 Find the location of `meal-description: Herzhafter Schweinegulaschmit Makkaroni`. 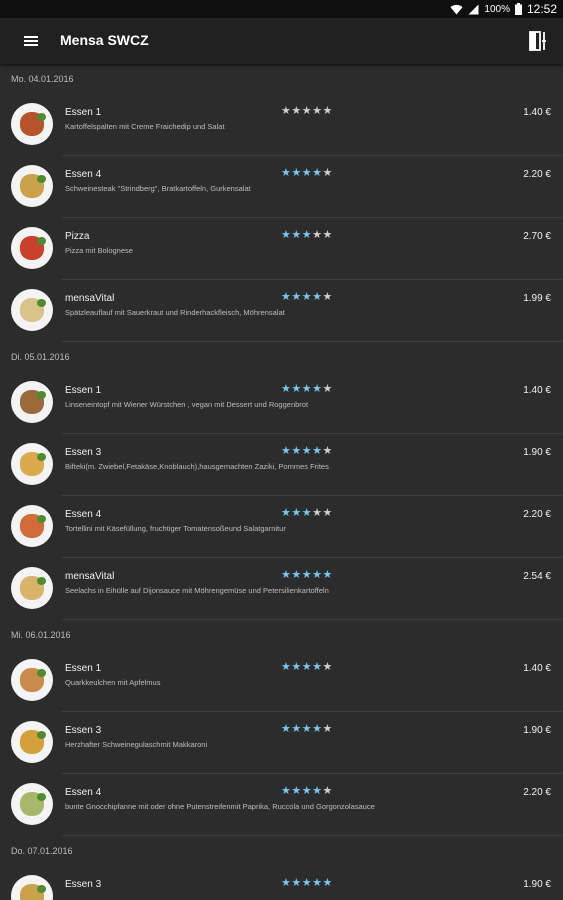

meal-description: Herzhafter Schweinegulaschmit Makkaroni is located at coordinates (136, 744).